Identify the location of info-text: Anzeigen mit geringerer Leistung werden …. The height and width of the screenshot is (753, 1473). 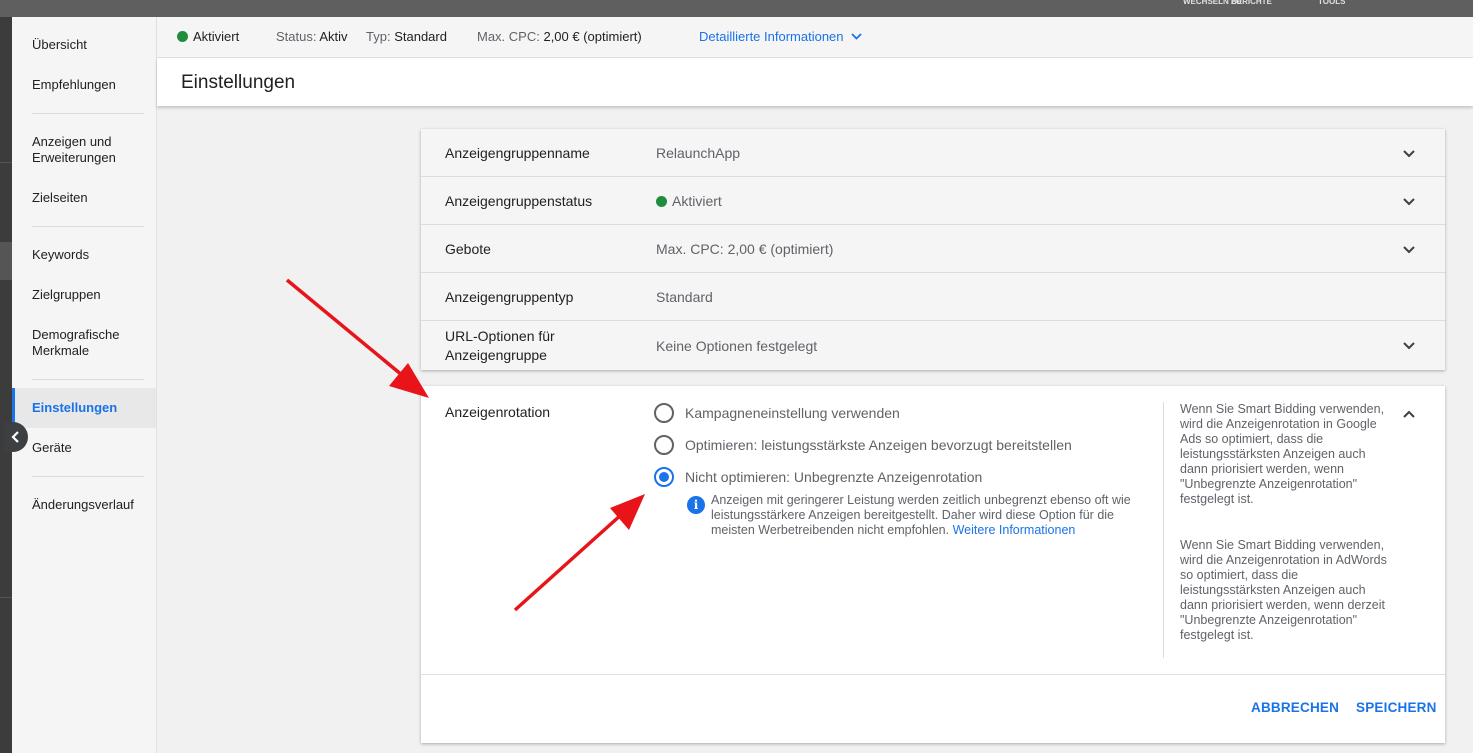
(934, 515).